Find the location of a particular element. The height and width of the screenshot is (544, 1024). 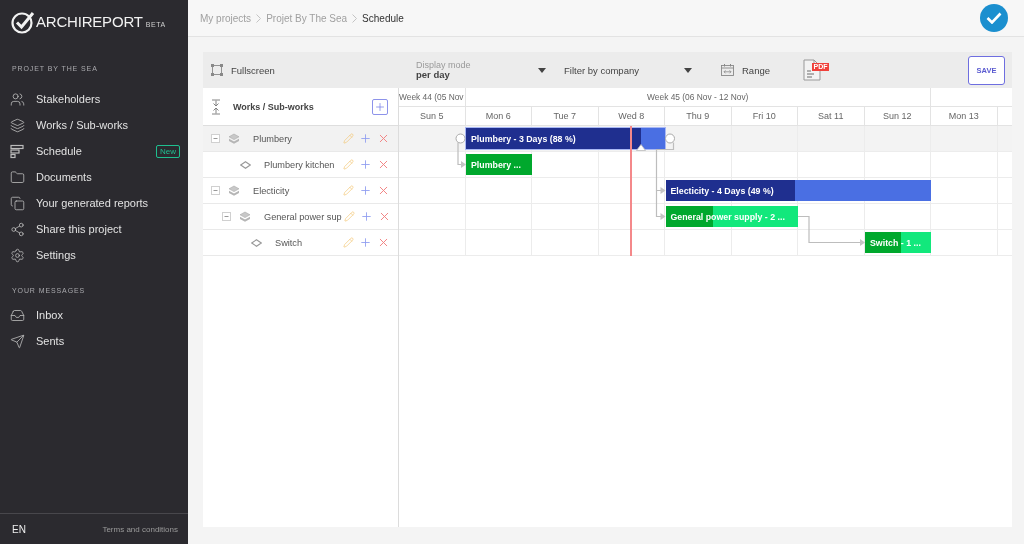

check-icon is located at coordinates (994, 18).